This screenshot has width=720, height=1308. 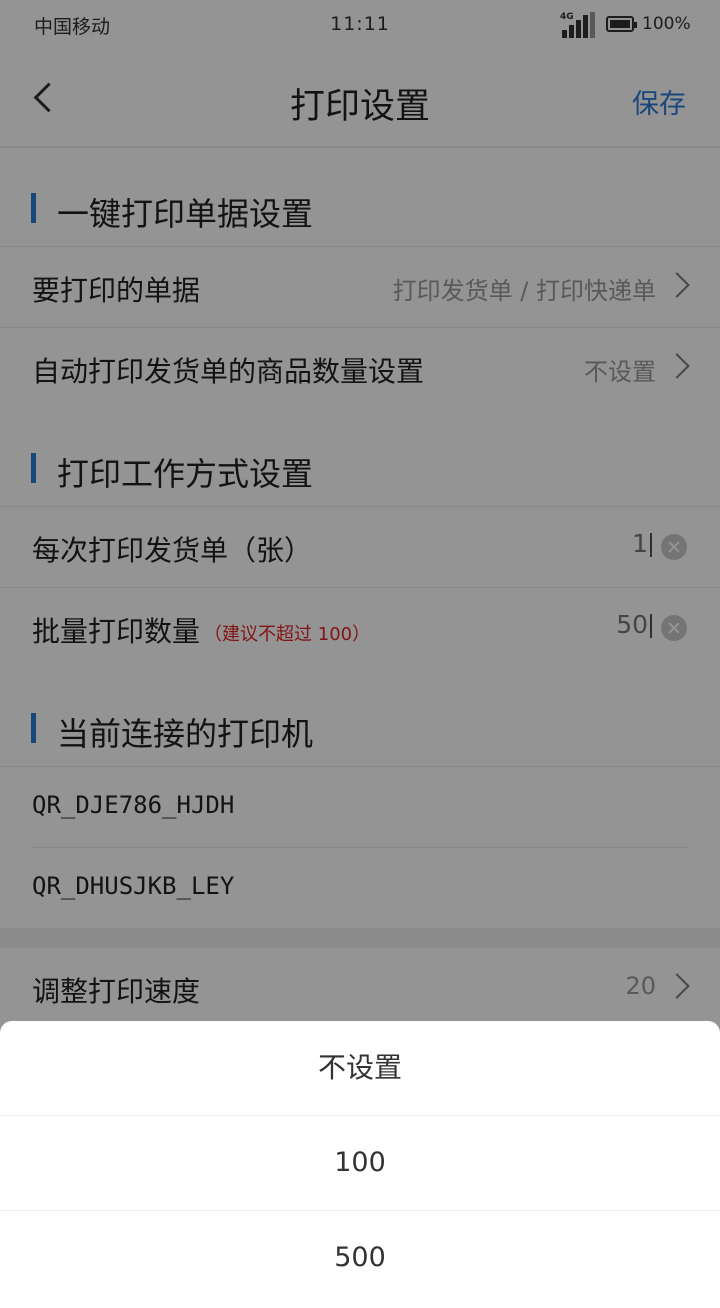 What do you see at coordinates (360, 1068) in the screenshot?
I see `picker-option-none: 不设置` at bounding box center [360, 1068].